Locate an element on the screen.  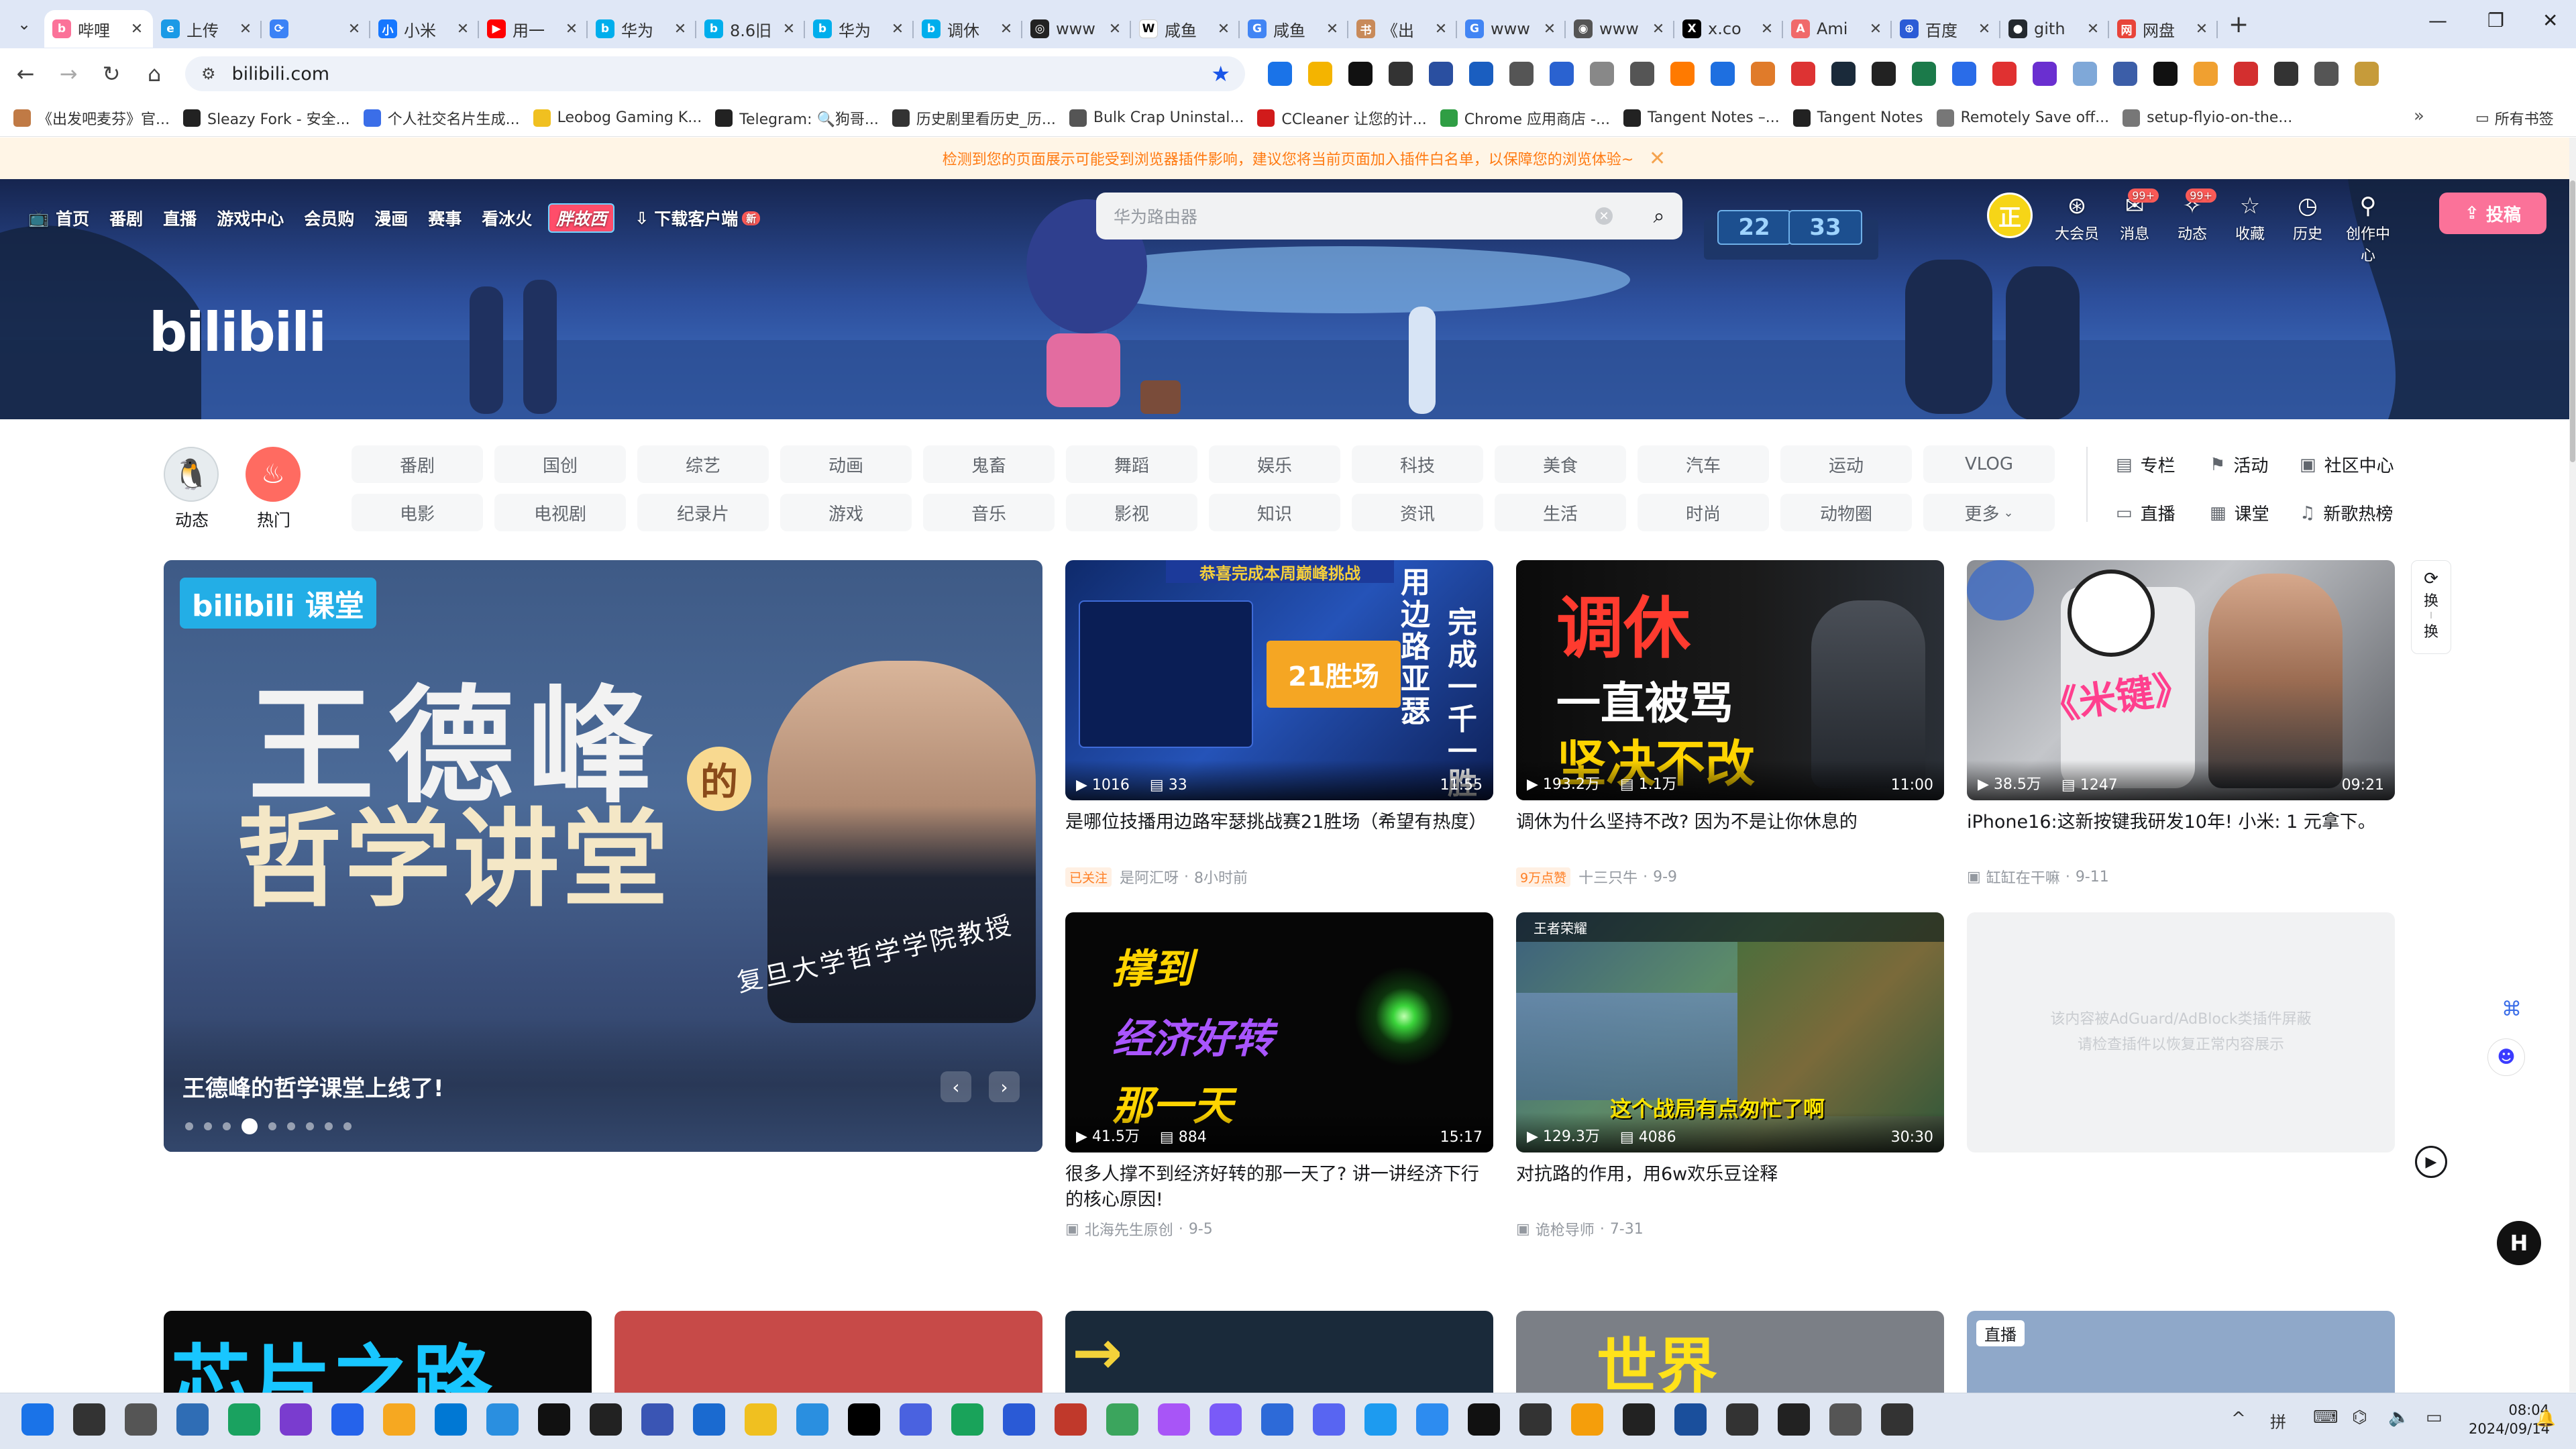
channel-chip: 纪录片 is located at coordinates (703, 512).